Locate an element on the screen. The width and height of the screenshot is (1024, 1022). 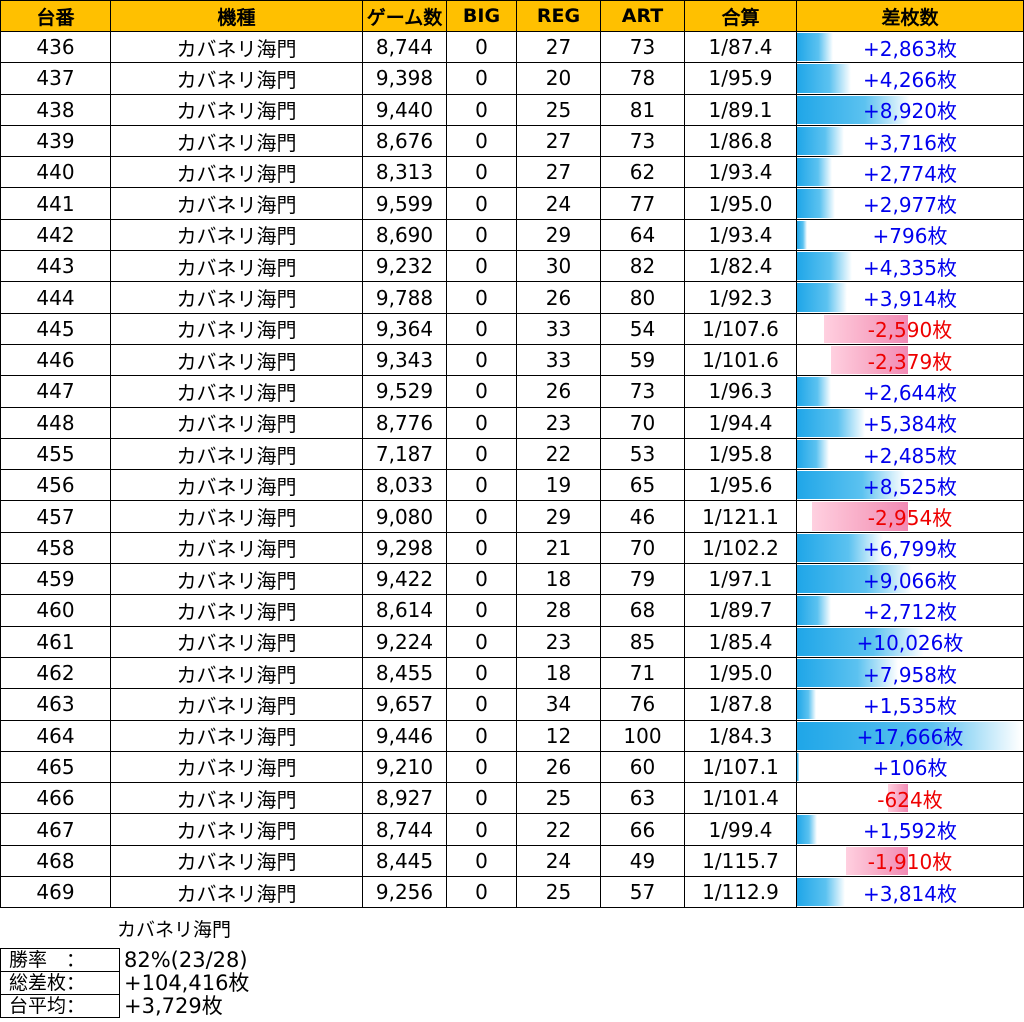
cell-games: 9,657 is located at coordinates (404, 704).